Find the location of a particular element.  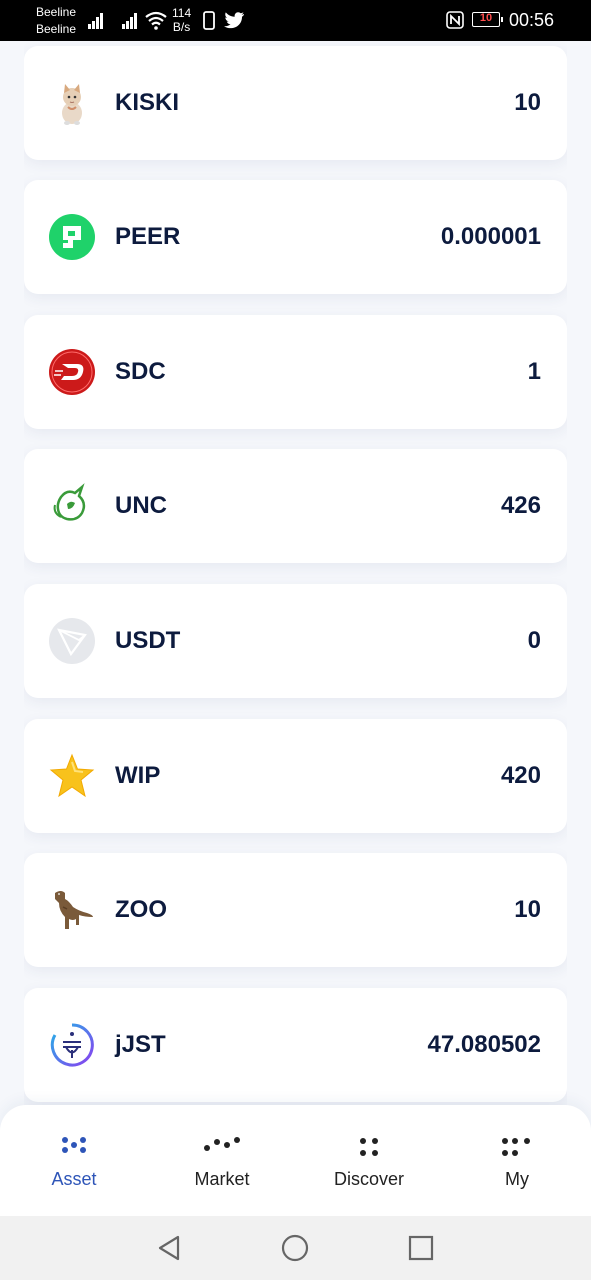

tron-logo-icon is located at coordinates (72, 641).